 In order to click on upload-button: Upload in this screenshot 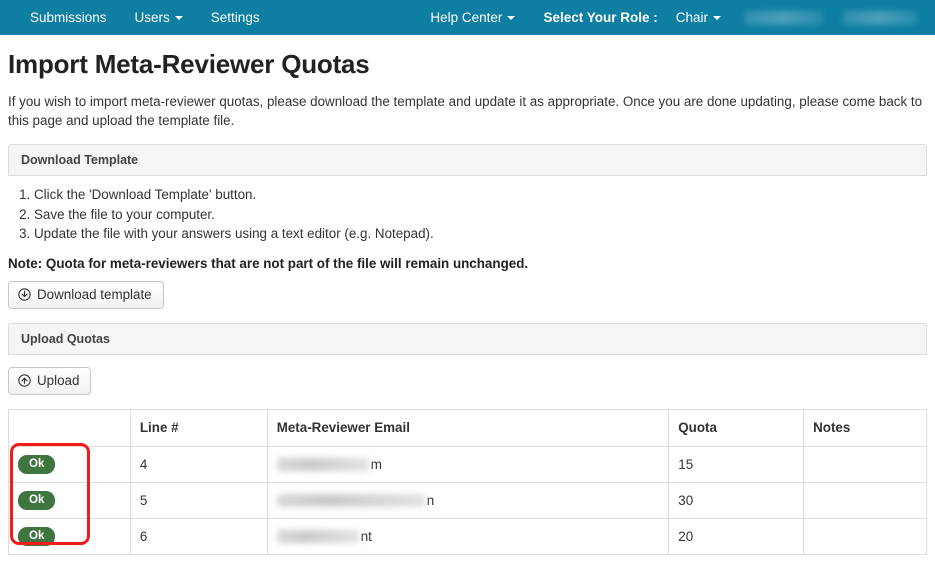, I will do `click(50, 380)`.